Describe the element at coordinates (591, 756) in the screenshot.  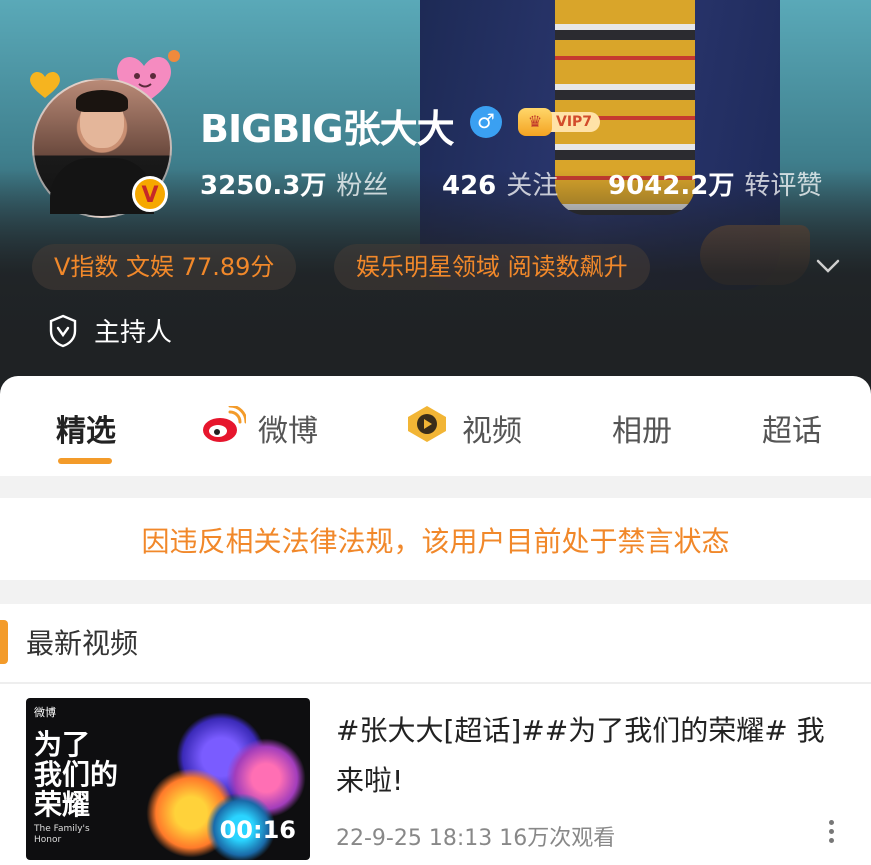
I see `video-title: #张大大[超话]##为了我们的荣耀# 我来啦!` at that location.